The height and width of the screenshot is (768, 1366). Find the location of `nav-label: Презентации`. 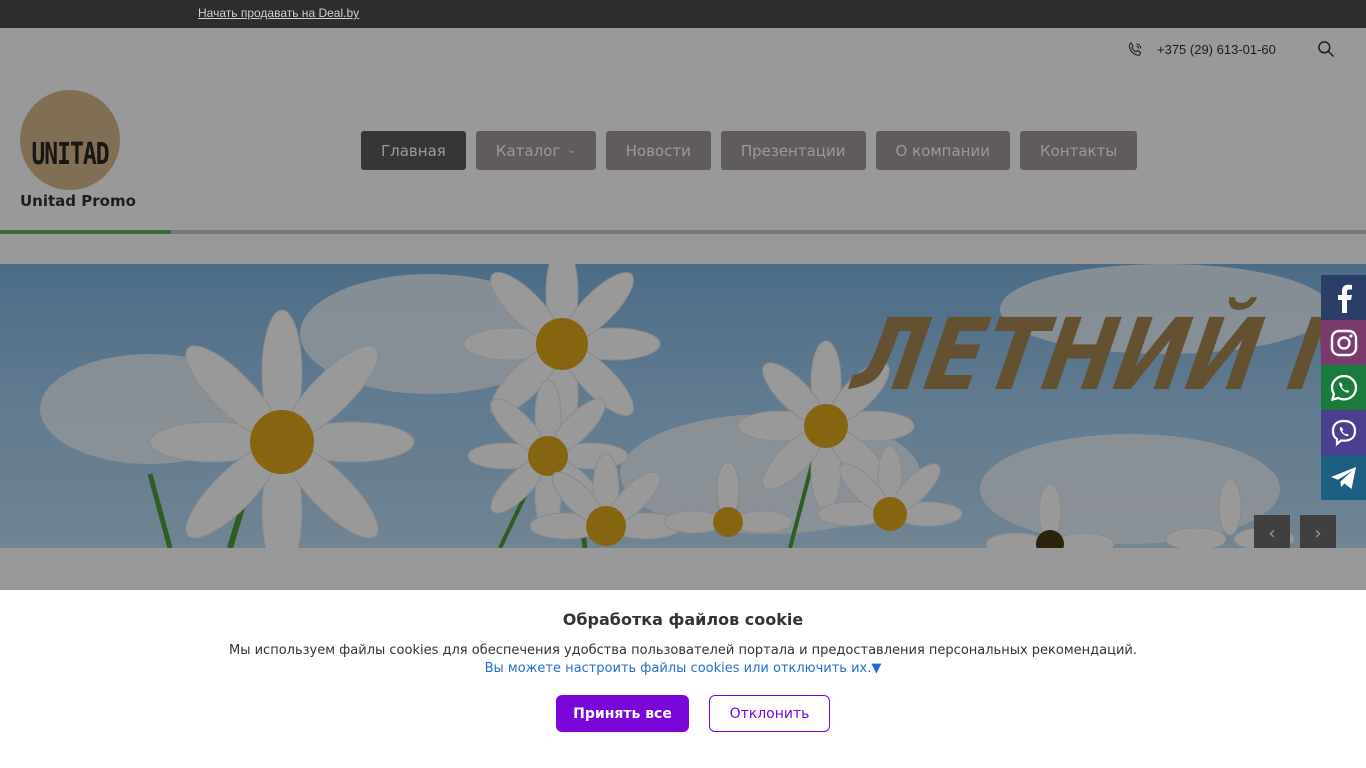

nav-label: Презентации is located at coordinates (793, 150).